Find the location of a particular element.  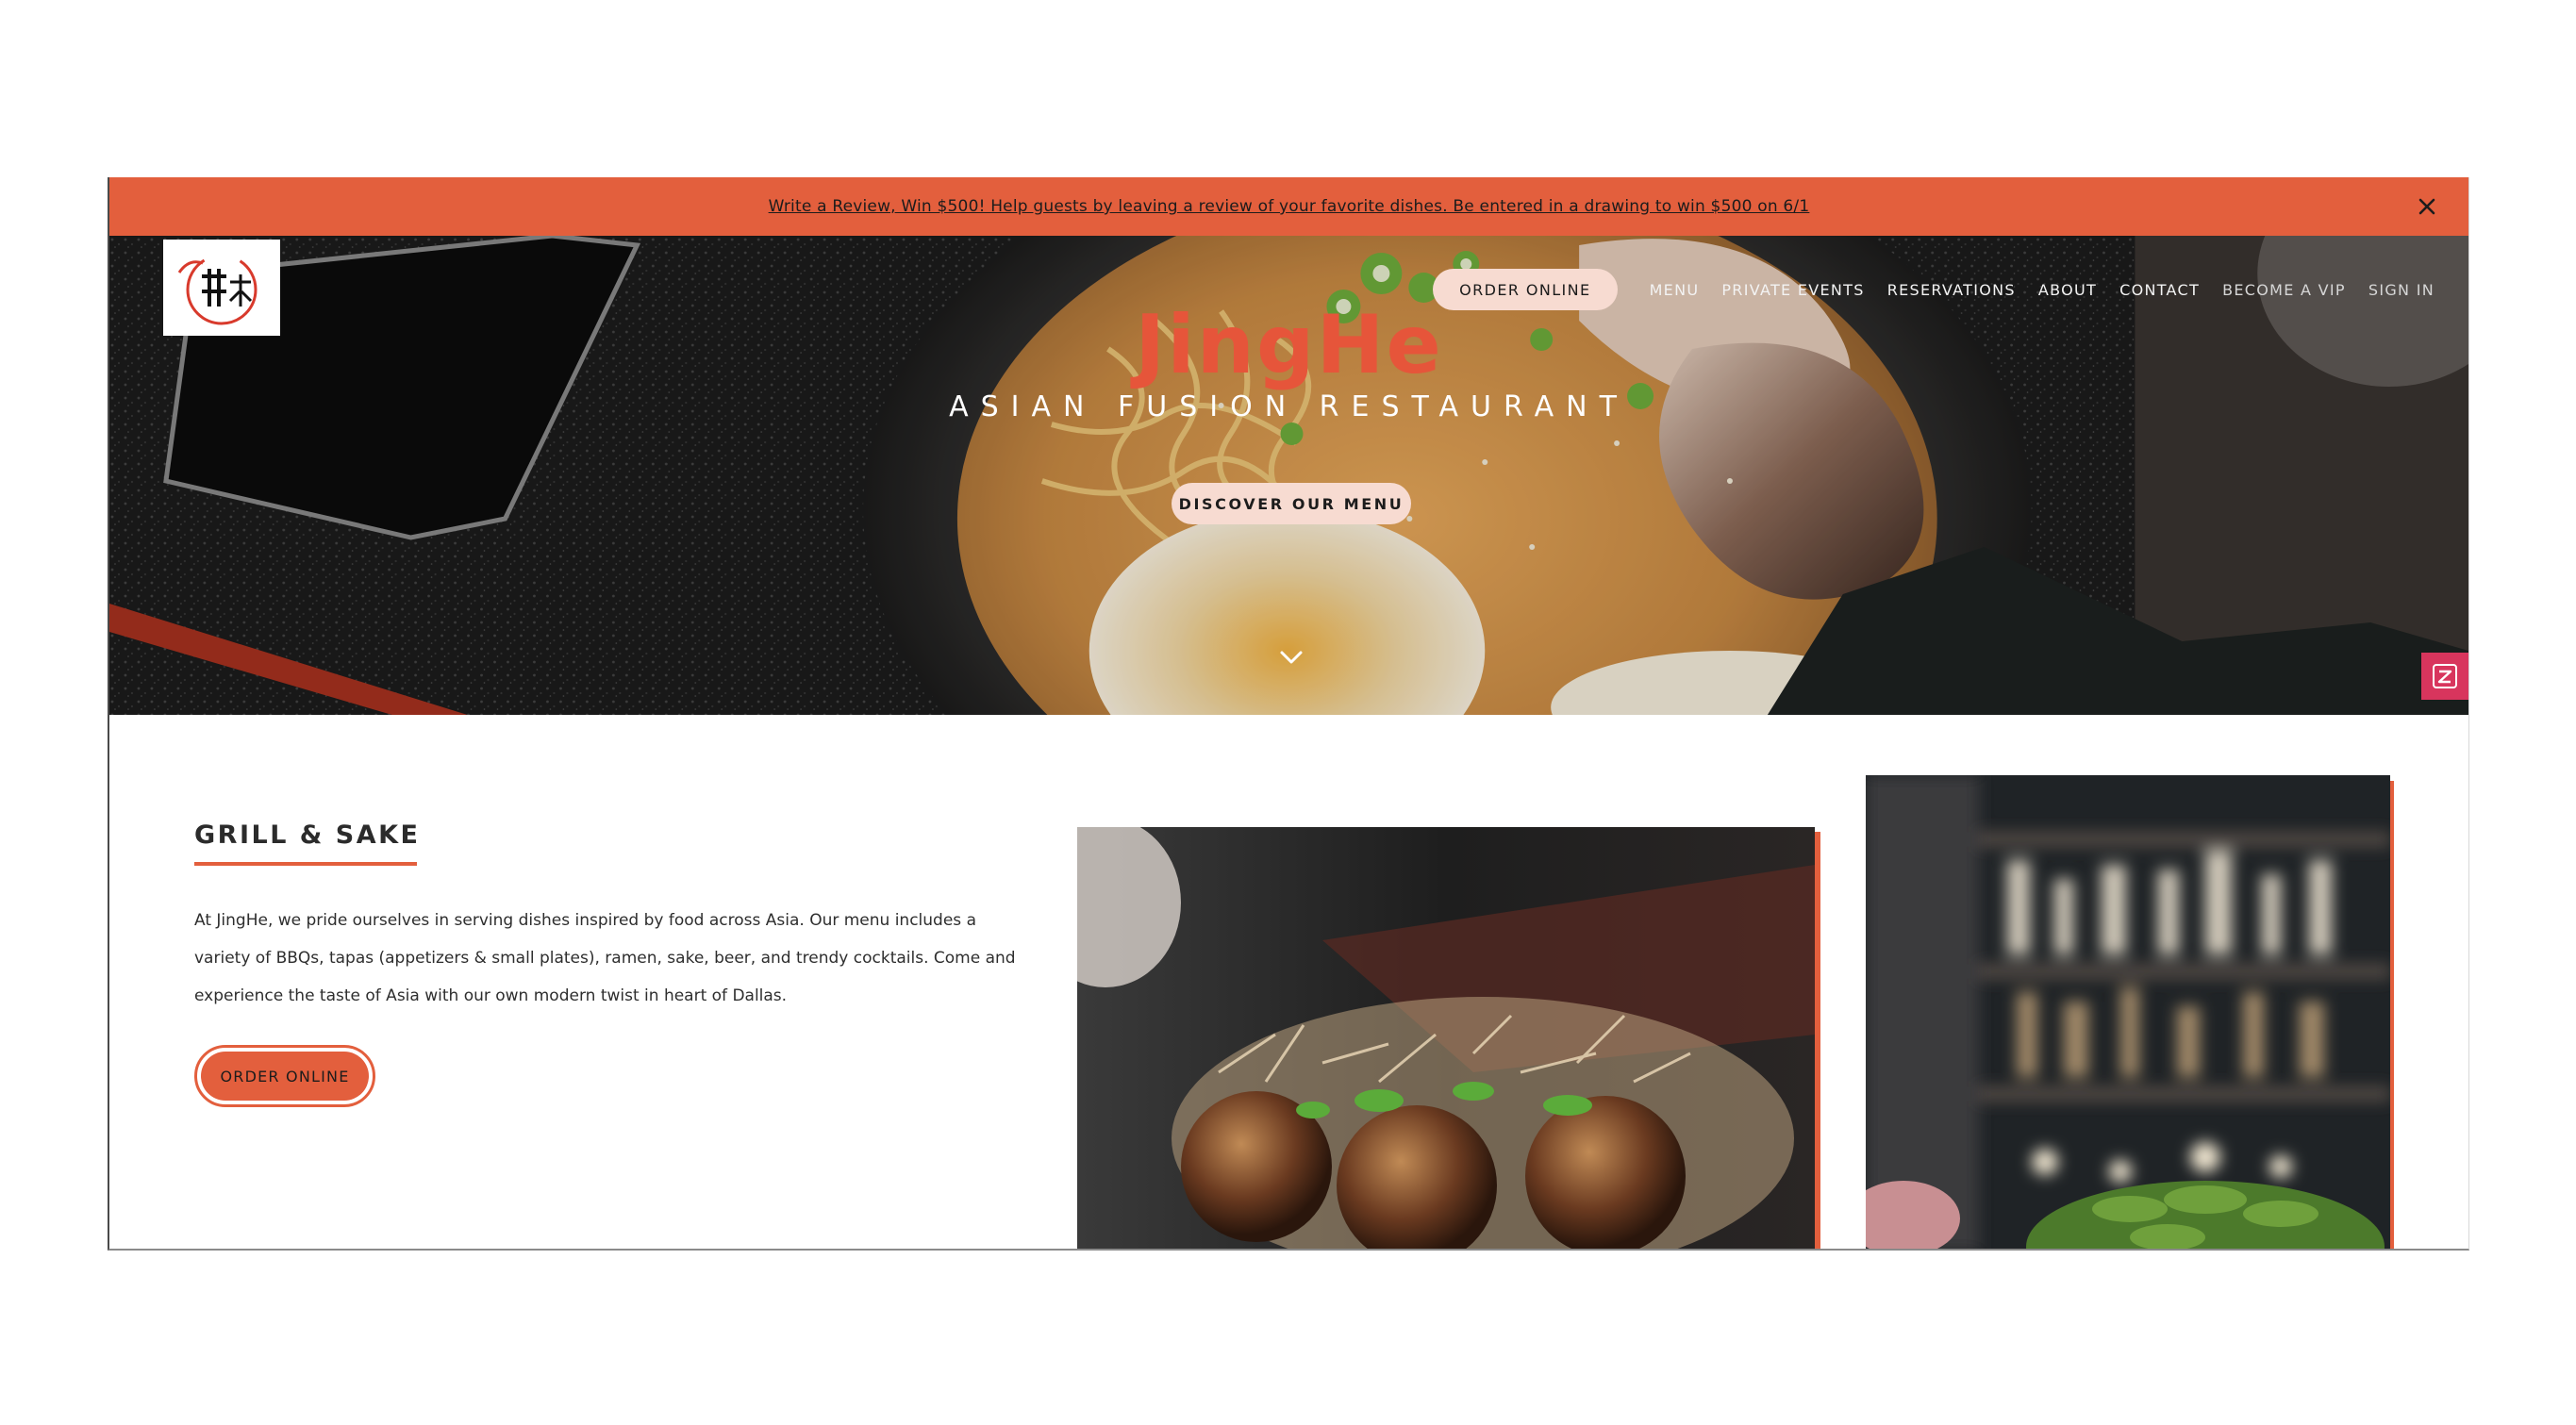

chevron-down-icon is located at coordinates (1291, 657).